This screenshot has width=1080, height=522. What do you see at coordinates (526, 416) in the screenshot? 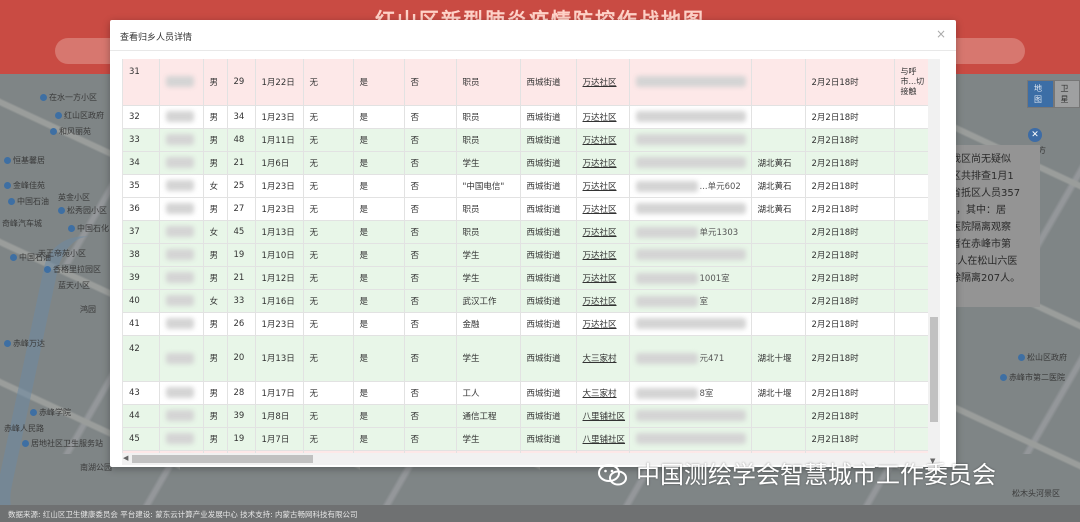
I see `table-row: 44 男 39 1月8日无是否通信工程 西城街道 八里铺社区 2月2日18时` at bounding box center [526, 416].